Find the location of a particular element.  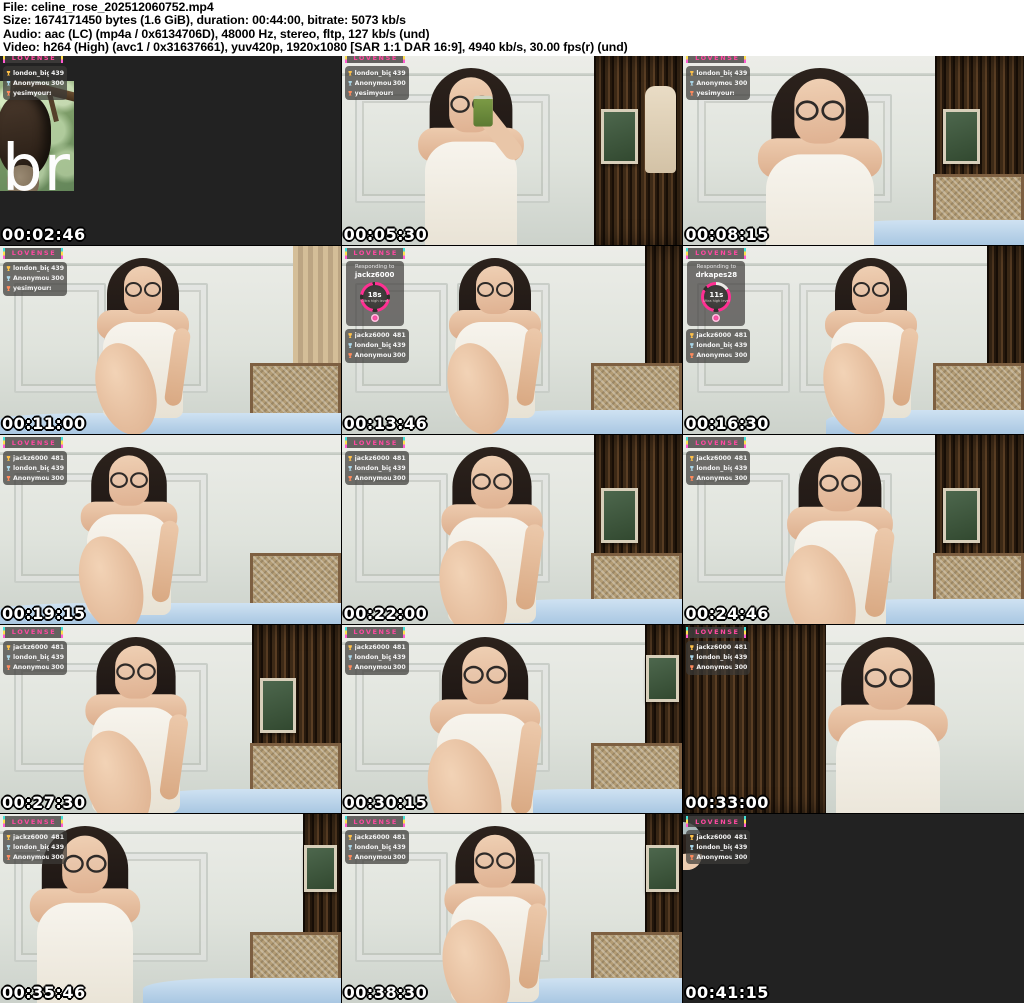

dark-corner is located at coordinates (684, 855).